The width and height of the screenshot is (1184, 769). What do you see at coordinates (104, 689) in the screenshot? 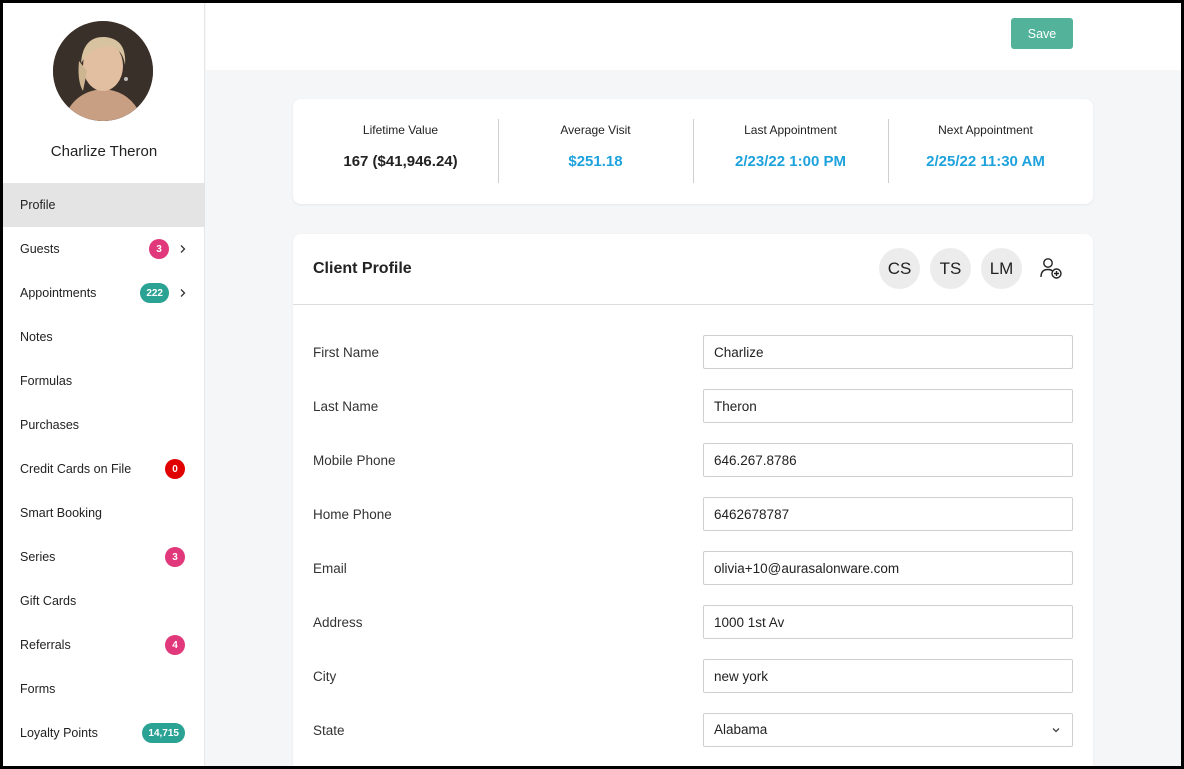
I see `sidebar-item-forms: Forms` at bounding box center [104, 689].